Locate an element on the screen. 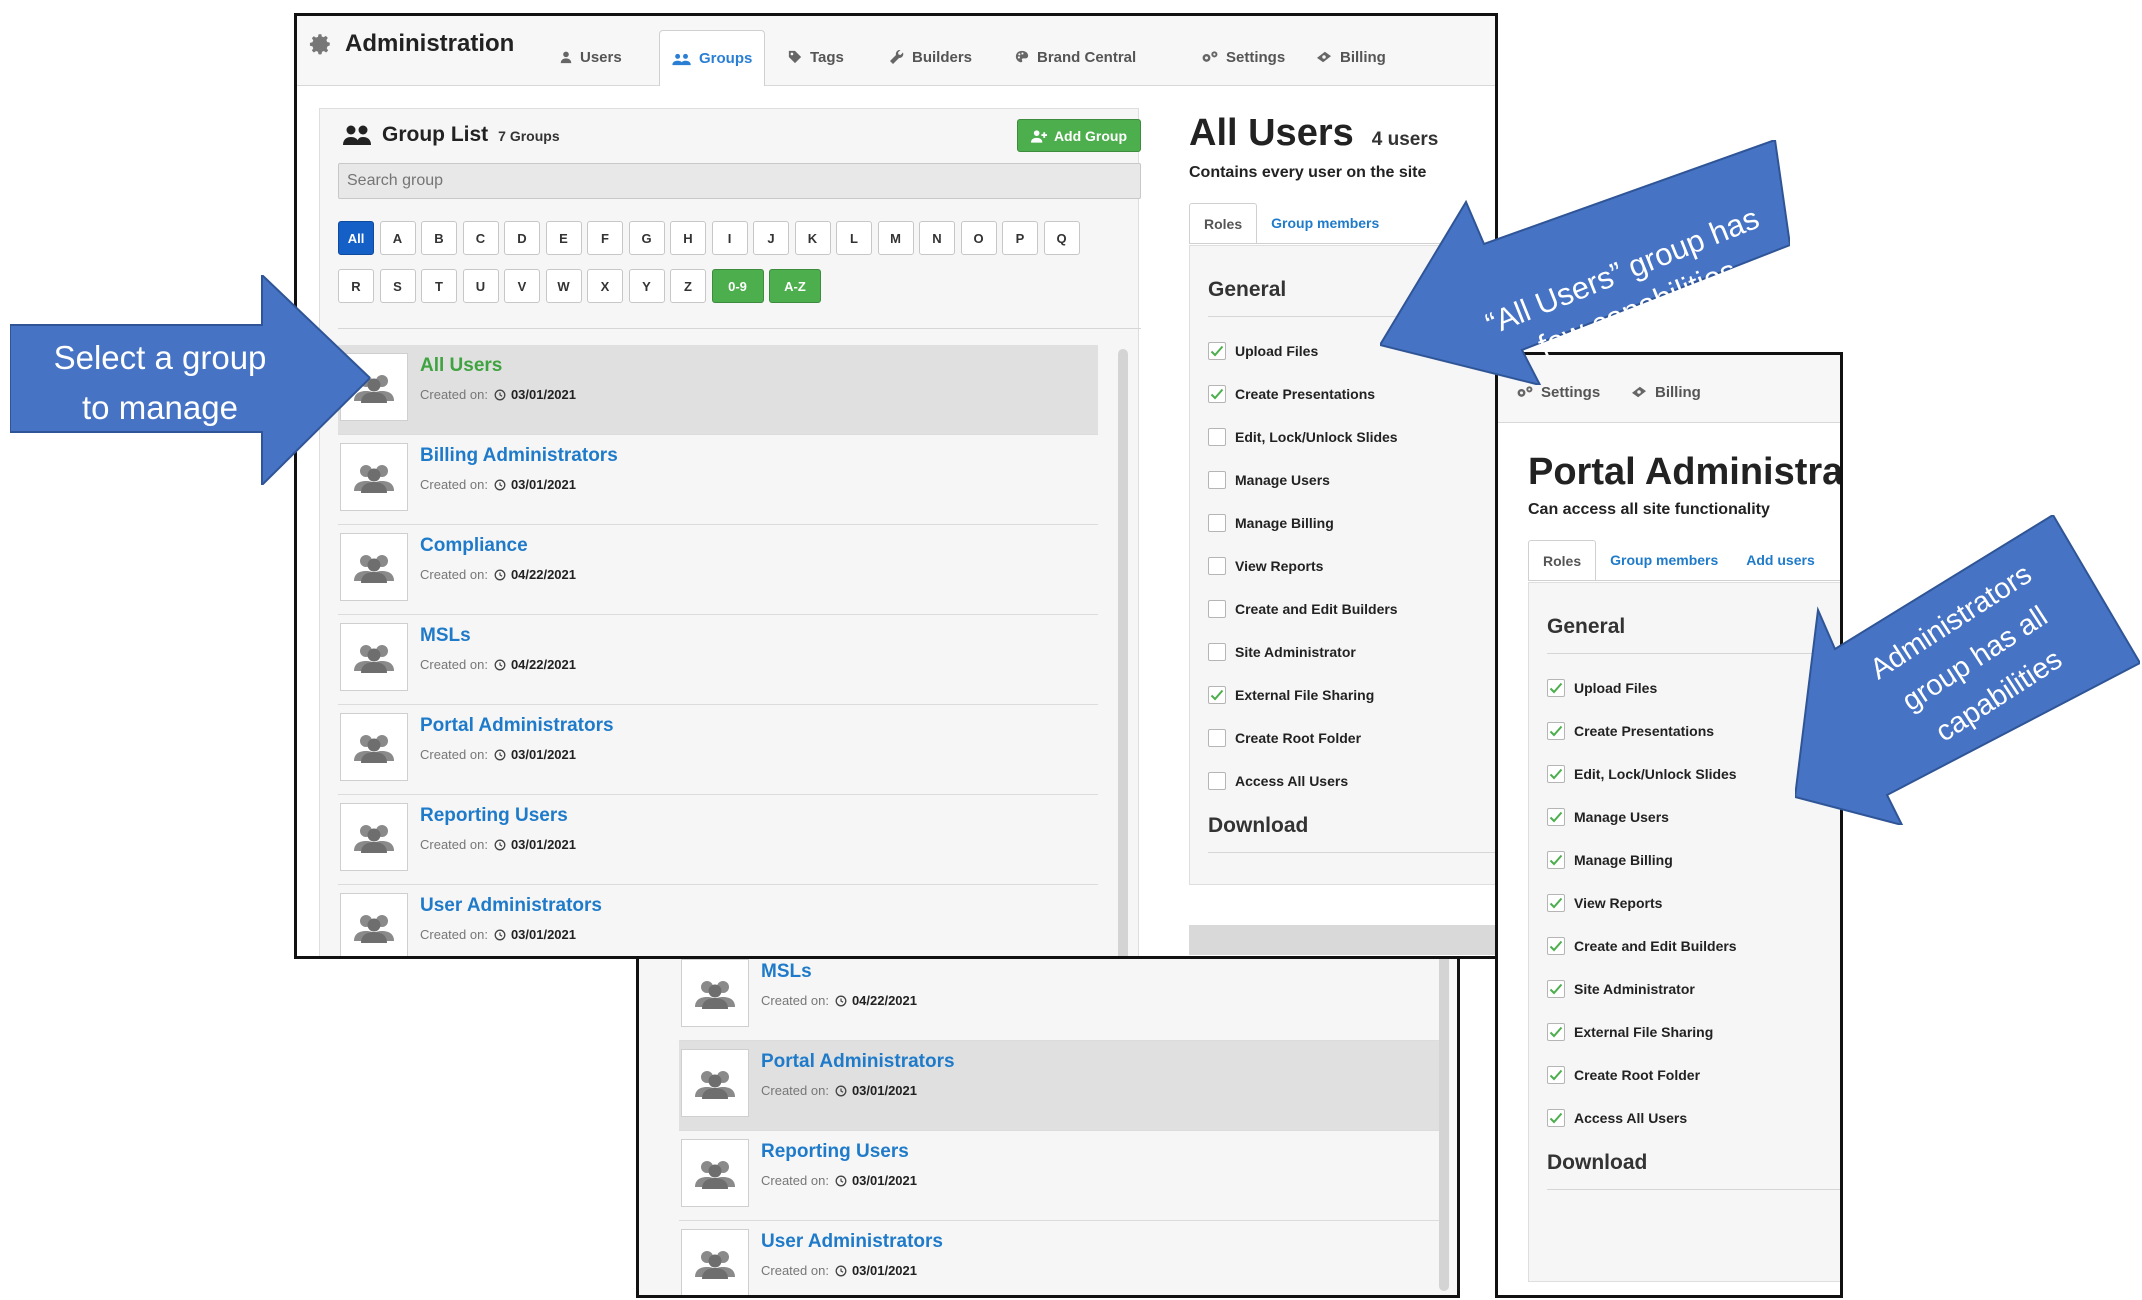  tab-billing: Billing is located at coordinates (1350, 57).